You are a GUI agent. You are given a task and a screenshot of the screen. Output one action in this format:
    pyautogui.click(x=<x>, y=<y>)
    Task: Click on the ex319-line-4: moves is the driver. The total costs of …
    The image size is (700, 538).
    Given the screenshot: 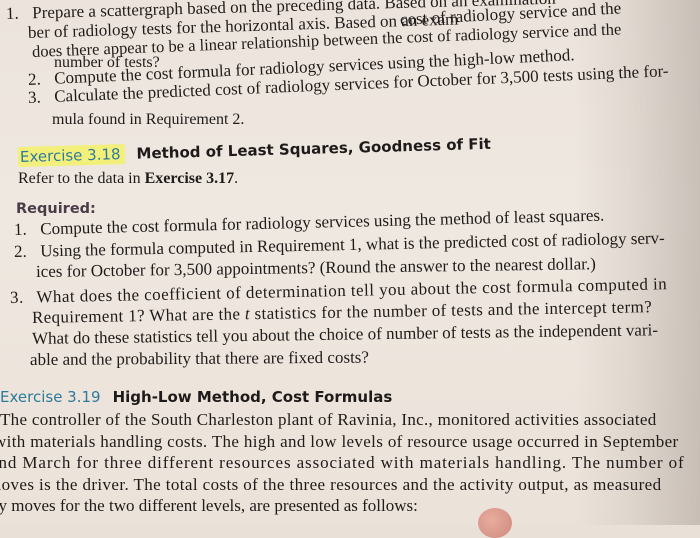 What is the action you would take?
    pyautogui.click(x=331, y=484)
    